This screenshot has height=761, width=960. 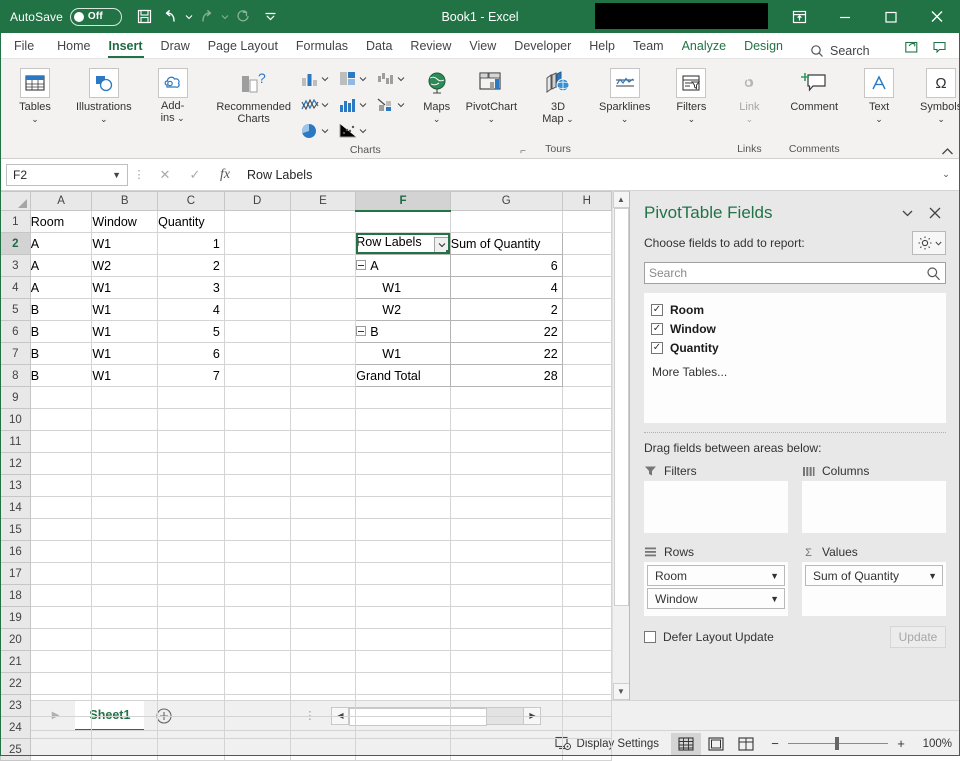 I want to click on autosave-toggle: Off, so click(x=95, y=16).